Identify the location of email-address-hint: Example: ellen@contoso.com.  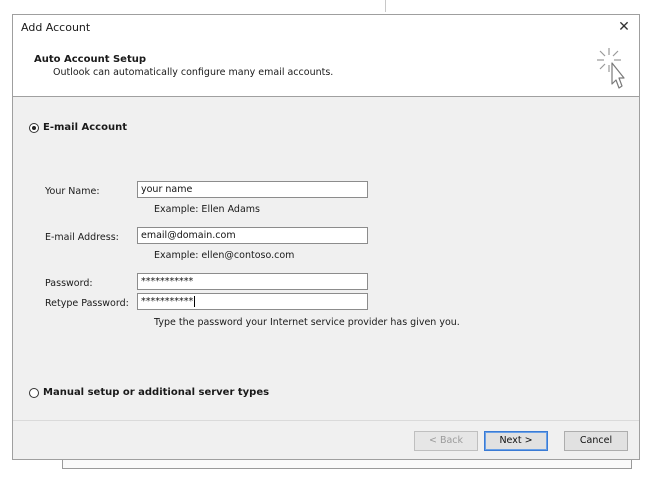
(224, 255).